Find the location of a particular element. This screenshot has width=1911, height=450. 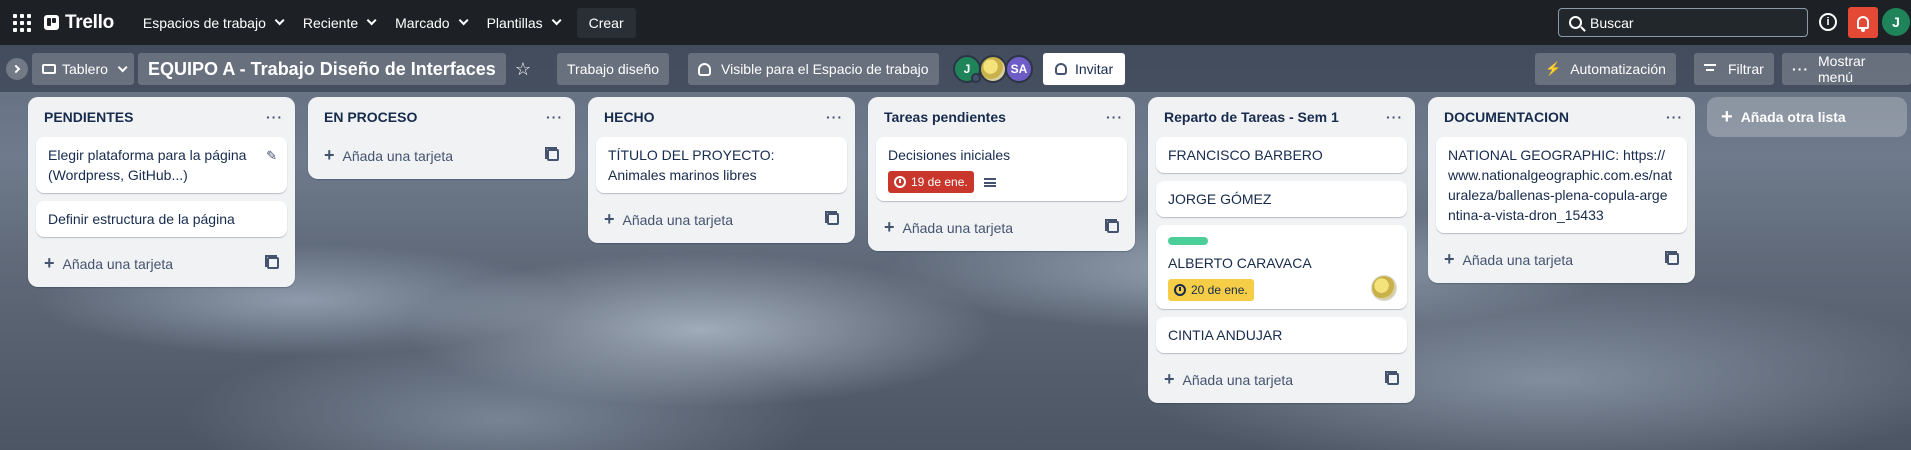

trello-logo: Trello is located at coordinates (79, 23).